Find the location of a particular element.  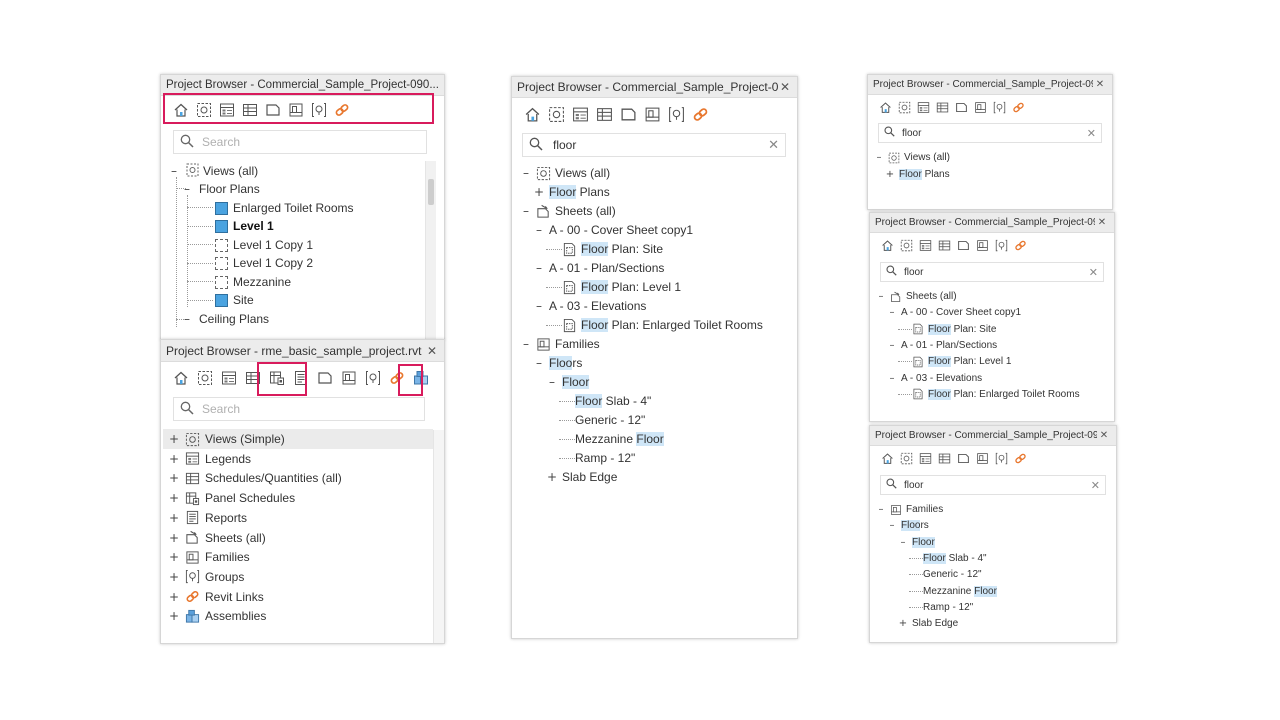

tree-item: – A - 01 - Plan/Sections is located at coordinates (598, 268).